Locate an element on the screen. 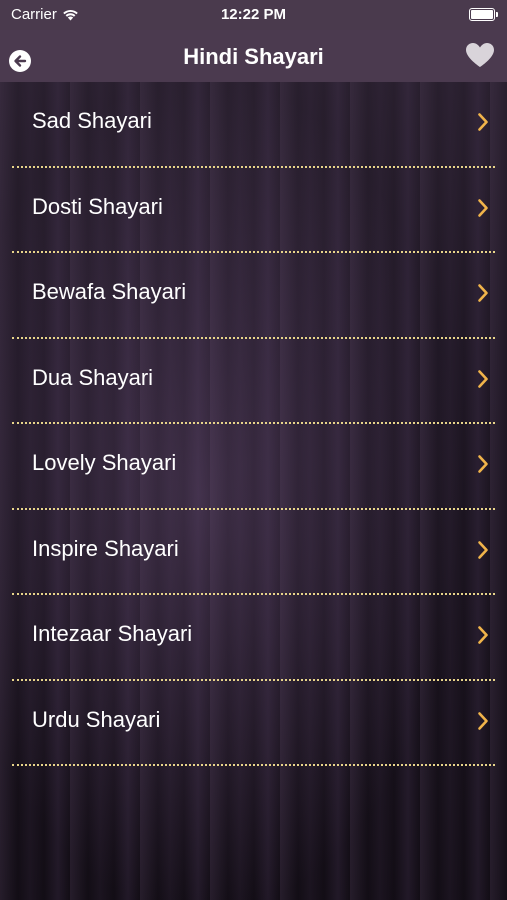 The height and width of the screenshot is (900, 507). battery-icon is located at coordinates (483, 14).